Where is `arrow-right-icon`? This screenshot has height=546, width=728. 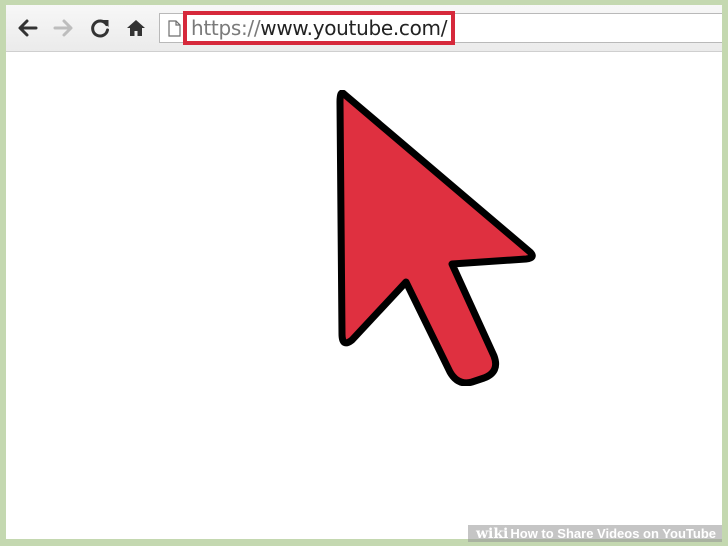 arrow-right-icon is located at coordinates (63, 28).